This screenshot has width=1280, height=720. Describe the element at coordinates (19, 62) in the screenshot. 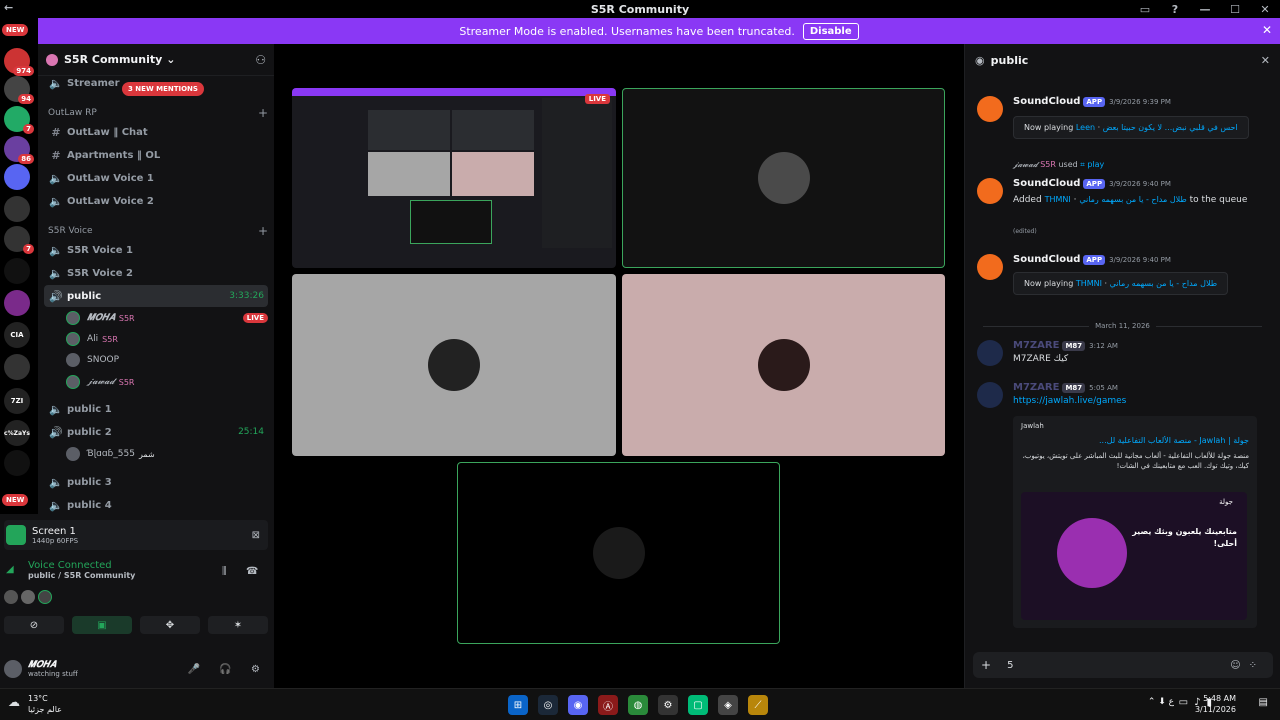

I see `server-icon: 974` at that location.